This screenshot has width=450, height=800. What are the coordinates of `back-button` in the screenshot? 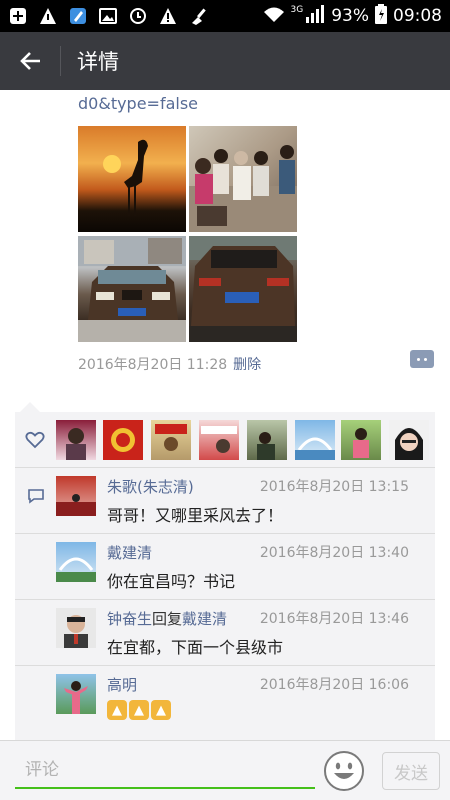 It's located at (30, 61).